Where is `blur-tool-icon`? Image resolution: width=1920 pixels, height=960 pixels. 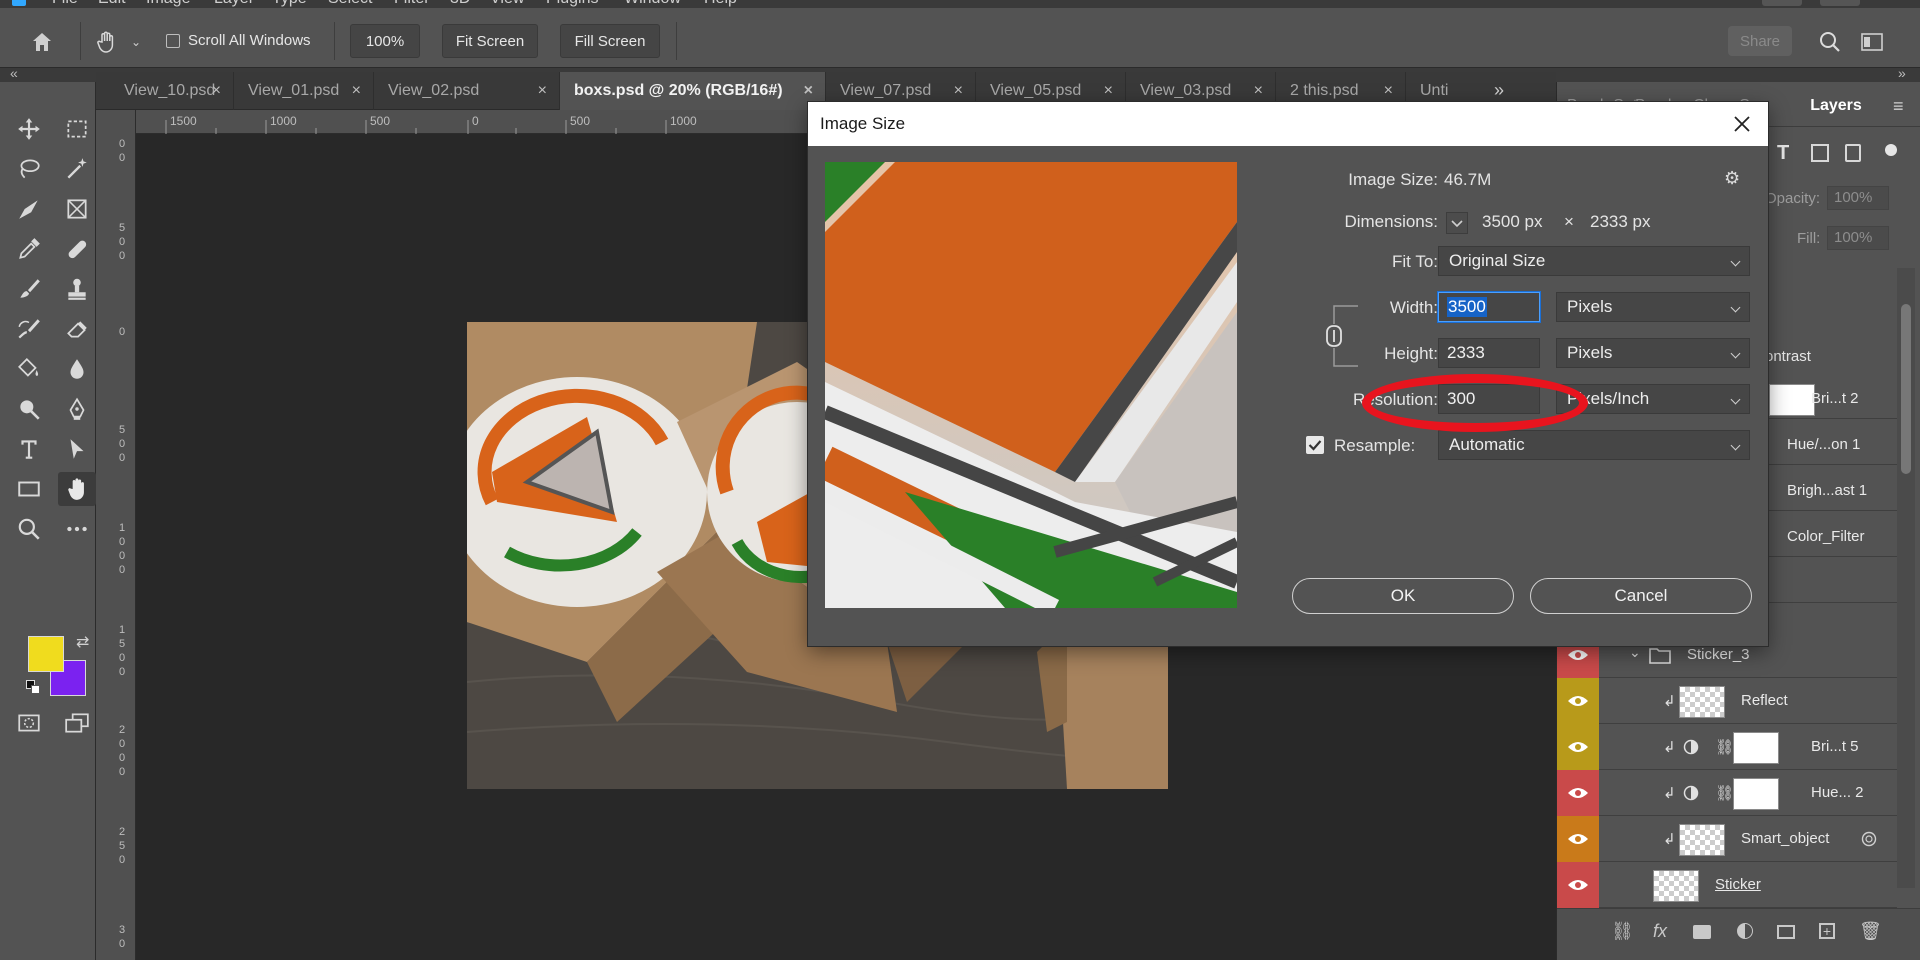 blur-tool-icon is located at coordinates (77, 369).